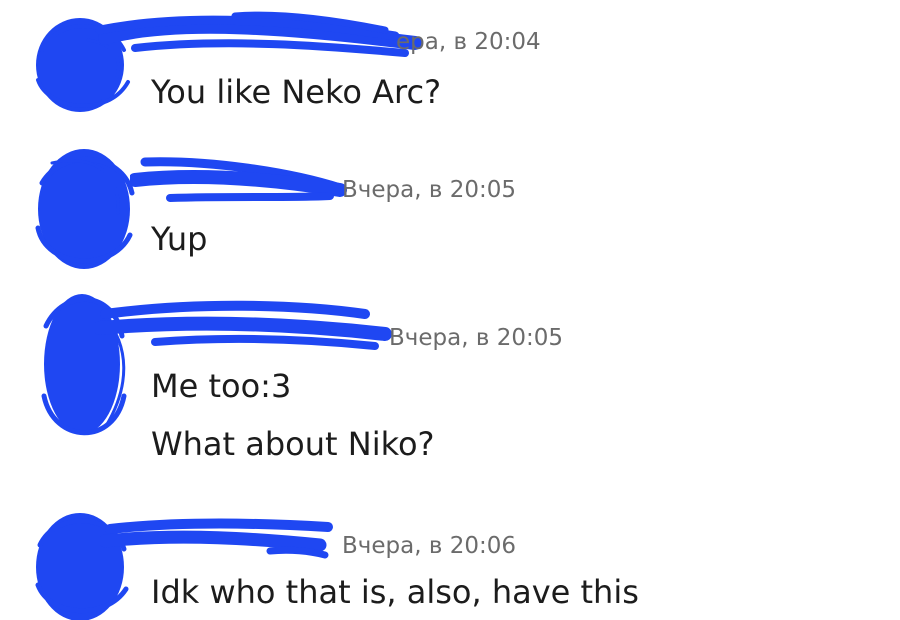  What do you see at coordinates (468, 42) in the screenshot?
I see `message-timestamp: ера, в 20:04` at bounding box center [468, 42].